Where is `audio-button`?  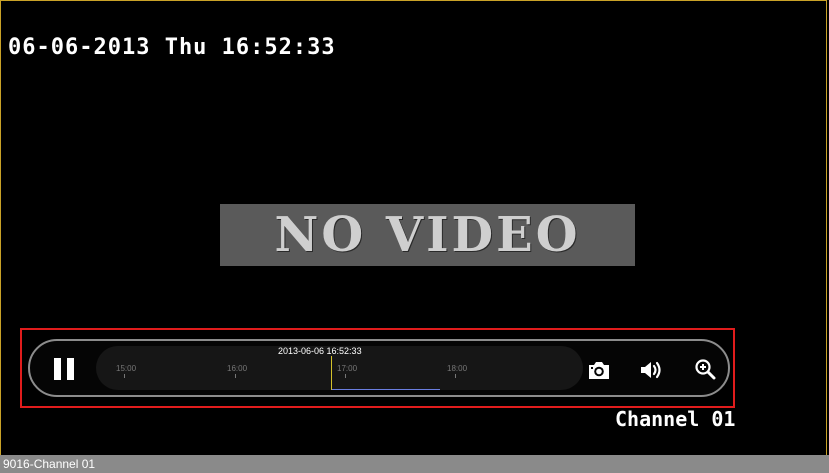 audio-button is located at coordinates (651, 370).